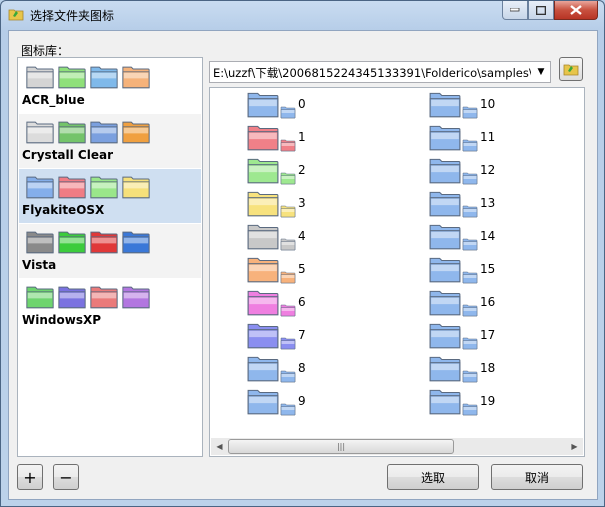  Describe the element at coordinates (302, 137) in the screenshot. I see `icon-label: 1` at that location.